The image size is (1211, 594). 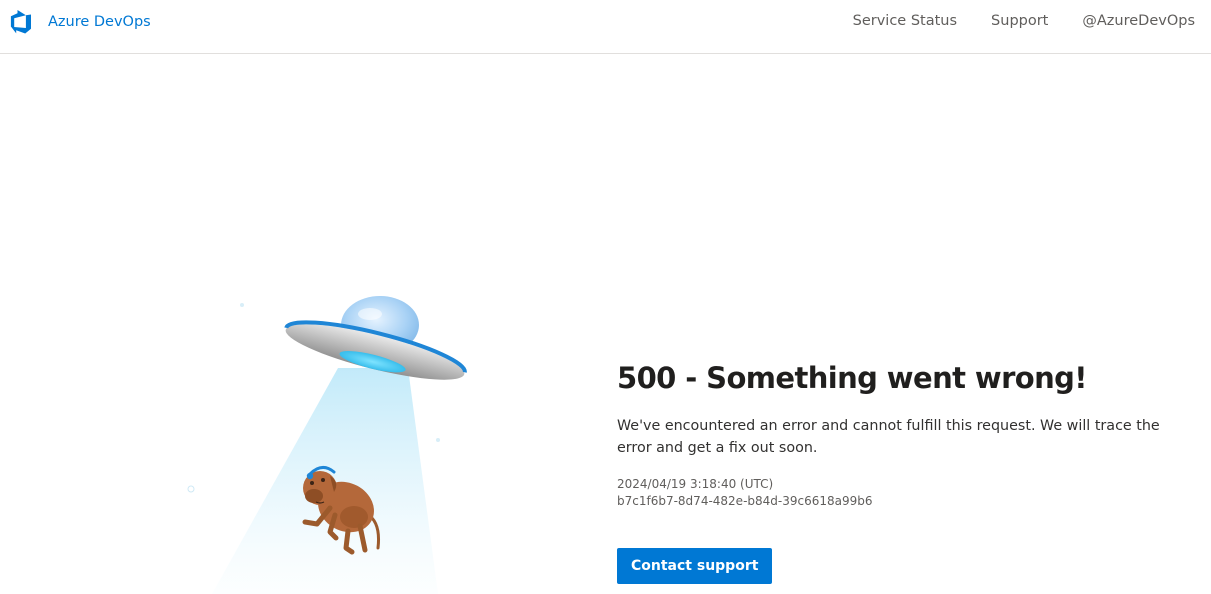 I want to click on header-nav: Service Status Support @AzureDevOps, so click(x=1007, y=21).